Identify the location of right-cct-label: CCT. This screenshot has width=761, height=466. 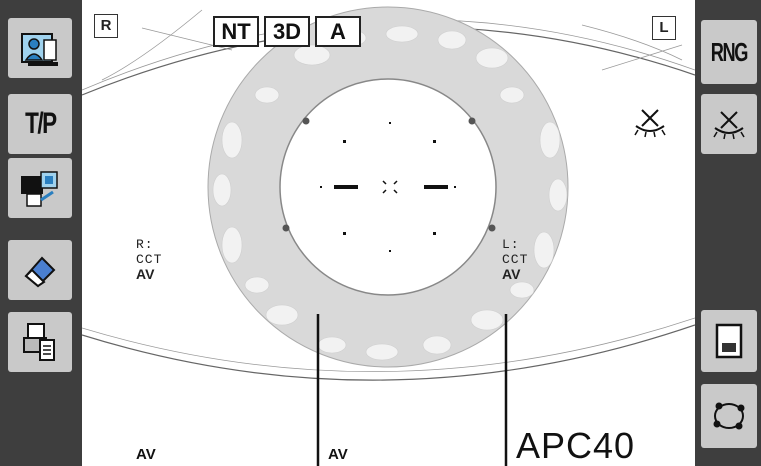
(149, 259).